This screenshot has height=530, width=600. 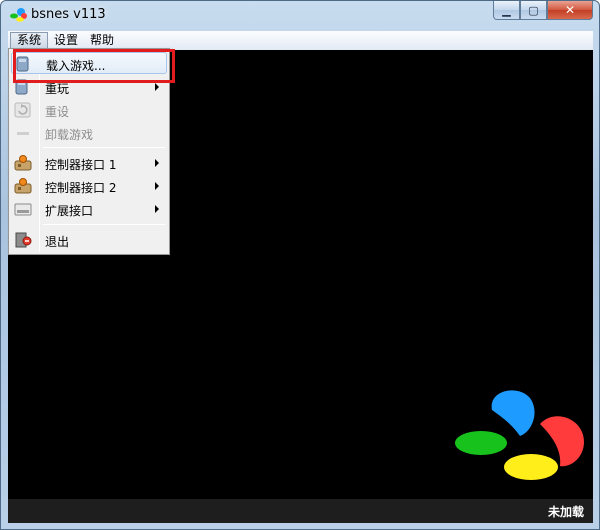 What do you see at coordinates (57, 242) in the screenshot?
I see `menu-label-quit: 退出` at bounding box center [57, 242].